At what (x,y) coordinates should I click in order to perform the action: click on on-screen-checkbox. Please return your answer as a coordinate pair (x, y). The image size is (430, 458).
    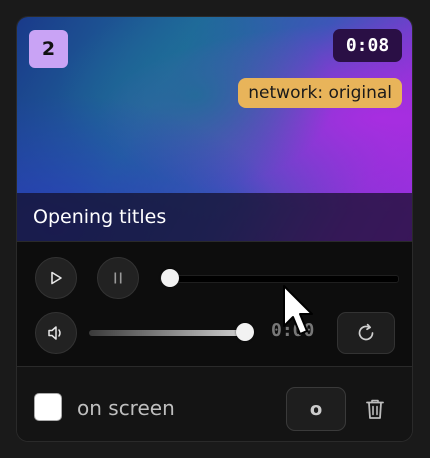
    Looking at the image, I should click on (48, 407).